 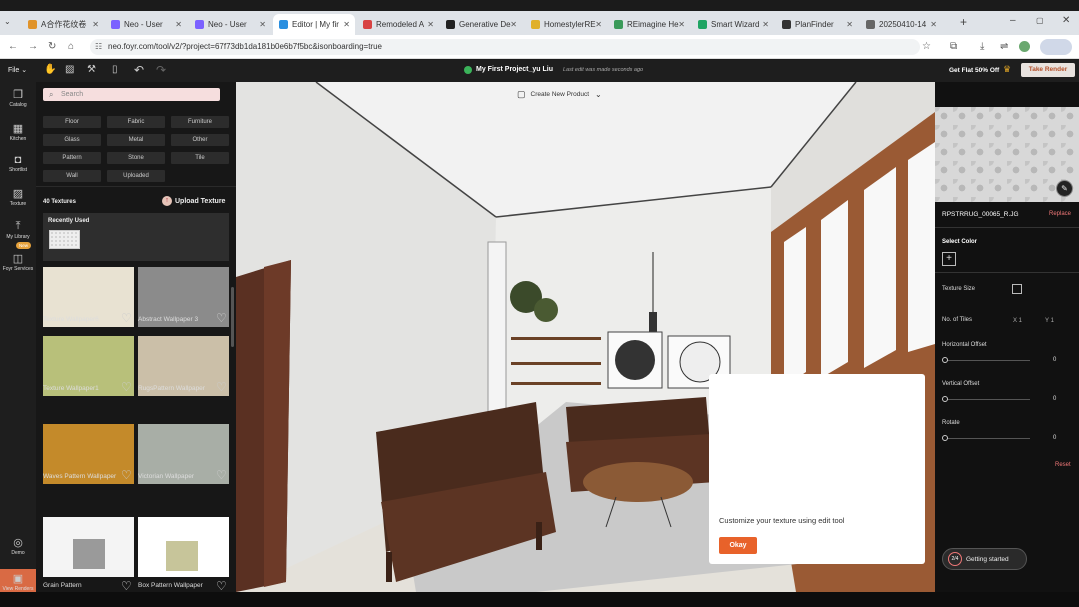 What do you see at coordinates (963, 22) in the screenshot?
I see `new-tab-icon: +` at bounding box center [963, 22].